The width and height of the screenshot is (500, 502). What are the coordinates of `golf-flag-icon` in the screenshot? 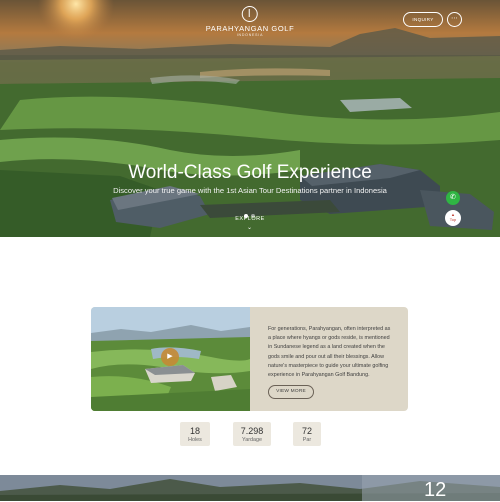 It's located at (249, 14).